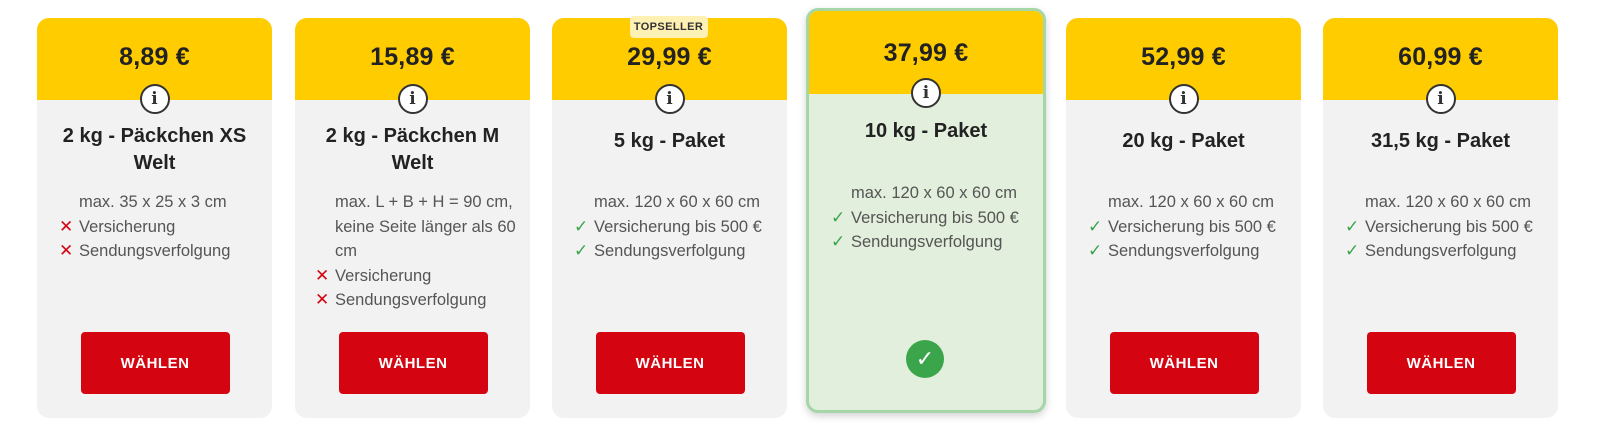 This screenshot has width=1601, height=441. I want to click on price: 37,99 €, so click(926, 53).